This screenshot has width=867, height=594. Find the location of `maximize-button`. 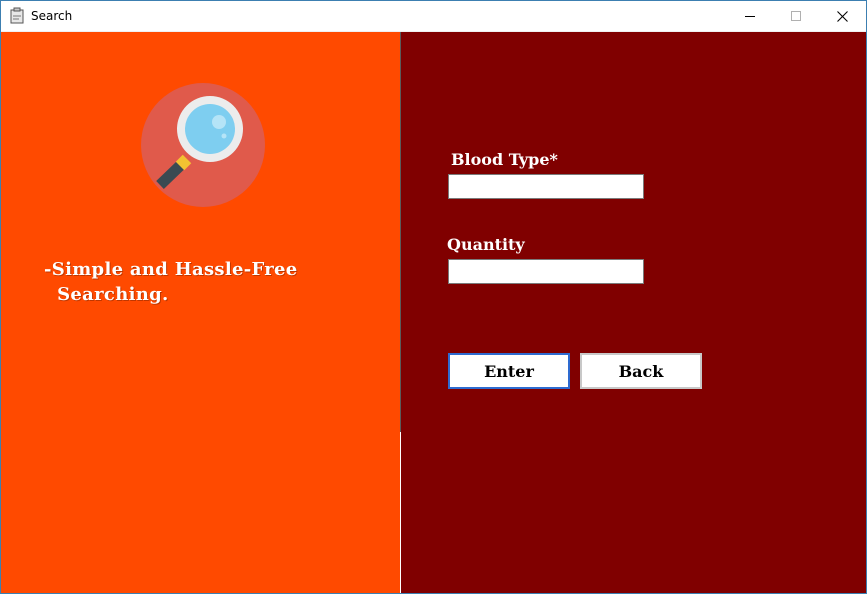

maximize-button is located at coordinates (796, 16).